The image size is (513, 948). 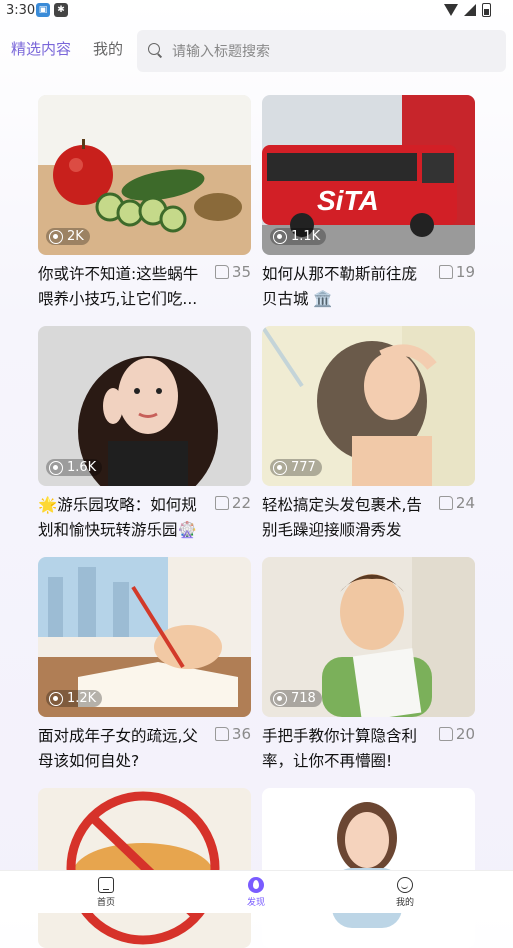 I want to click on view-count-badge: 777, so click(x=296, y=467).